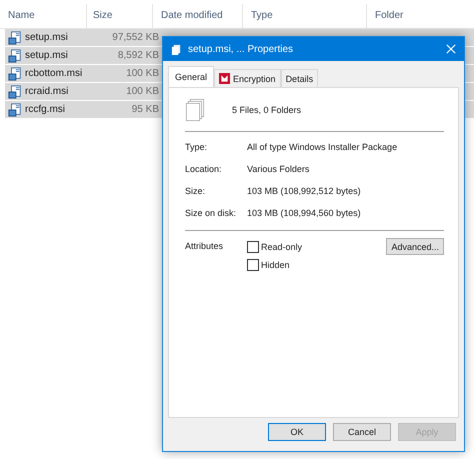 The width and height of the screenshot is (474, 459). Describe the element at coordinates (45, 109) in the screenshot. I see `file-name: rccfg.msi` at that location.